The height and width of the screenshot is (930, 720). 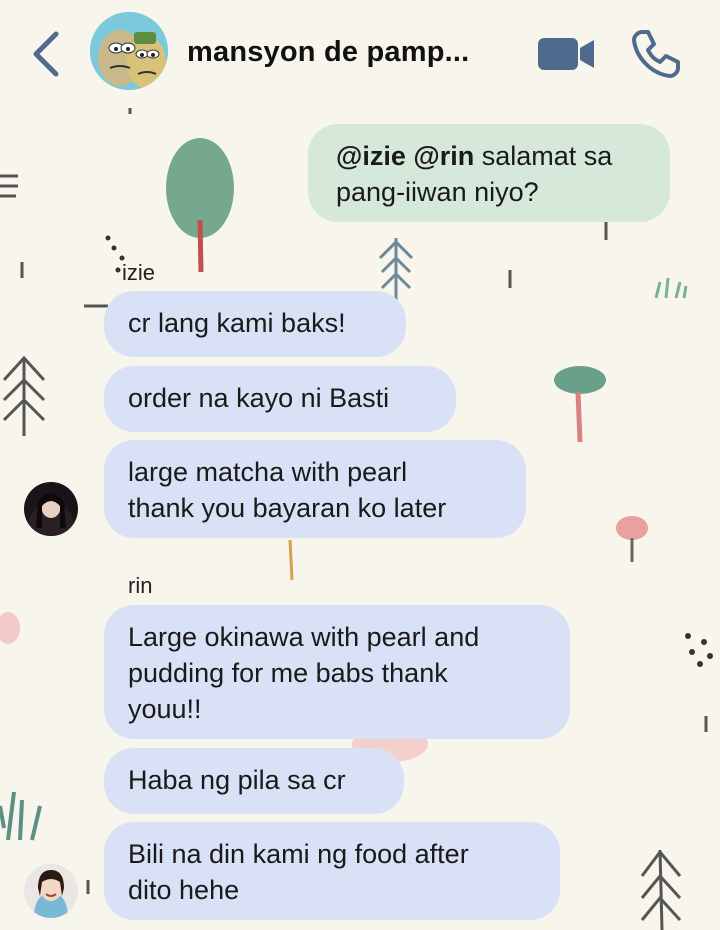 I want to click on phone-icon, so click(x=656, y=54).